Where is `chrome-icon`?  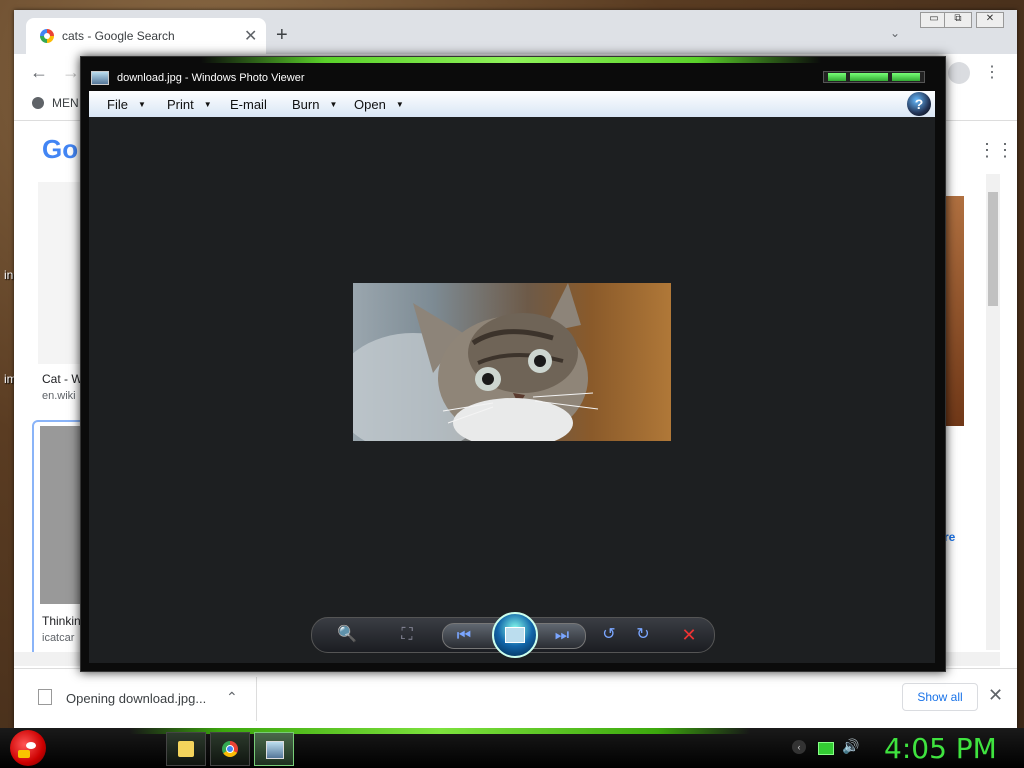 chrome-icon is located at coordinates (230, 749).